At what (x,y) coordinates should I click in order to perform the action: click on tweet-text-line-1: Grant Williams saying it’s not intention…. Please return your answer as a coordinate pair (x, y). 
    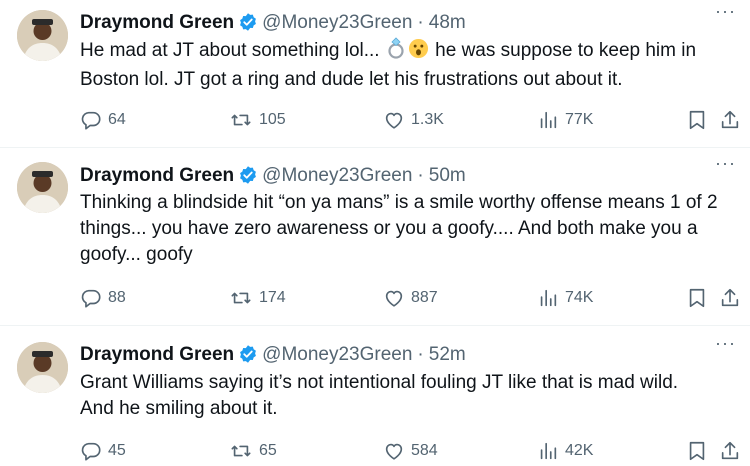
    Looking at the image, I should click on (379, 382).